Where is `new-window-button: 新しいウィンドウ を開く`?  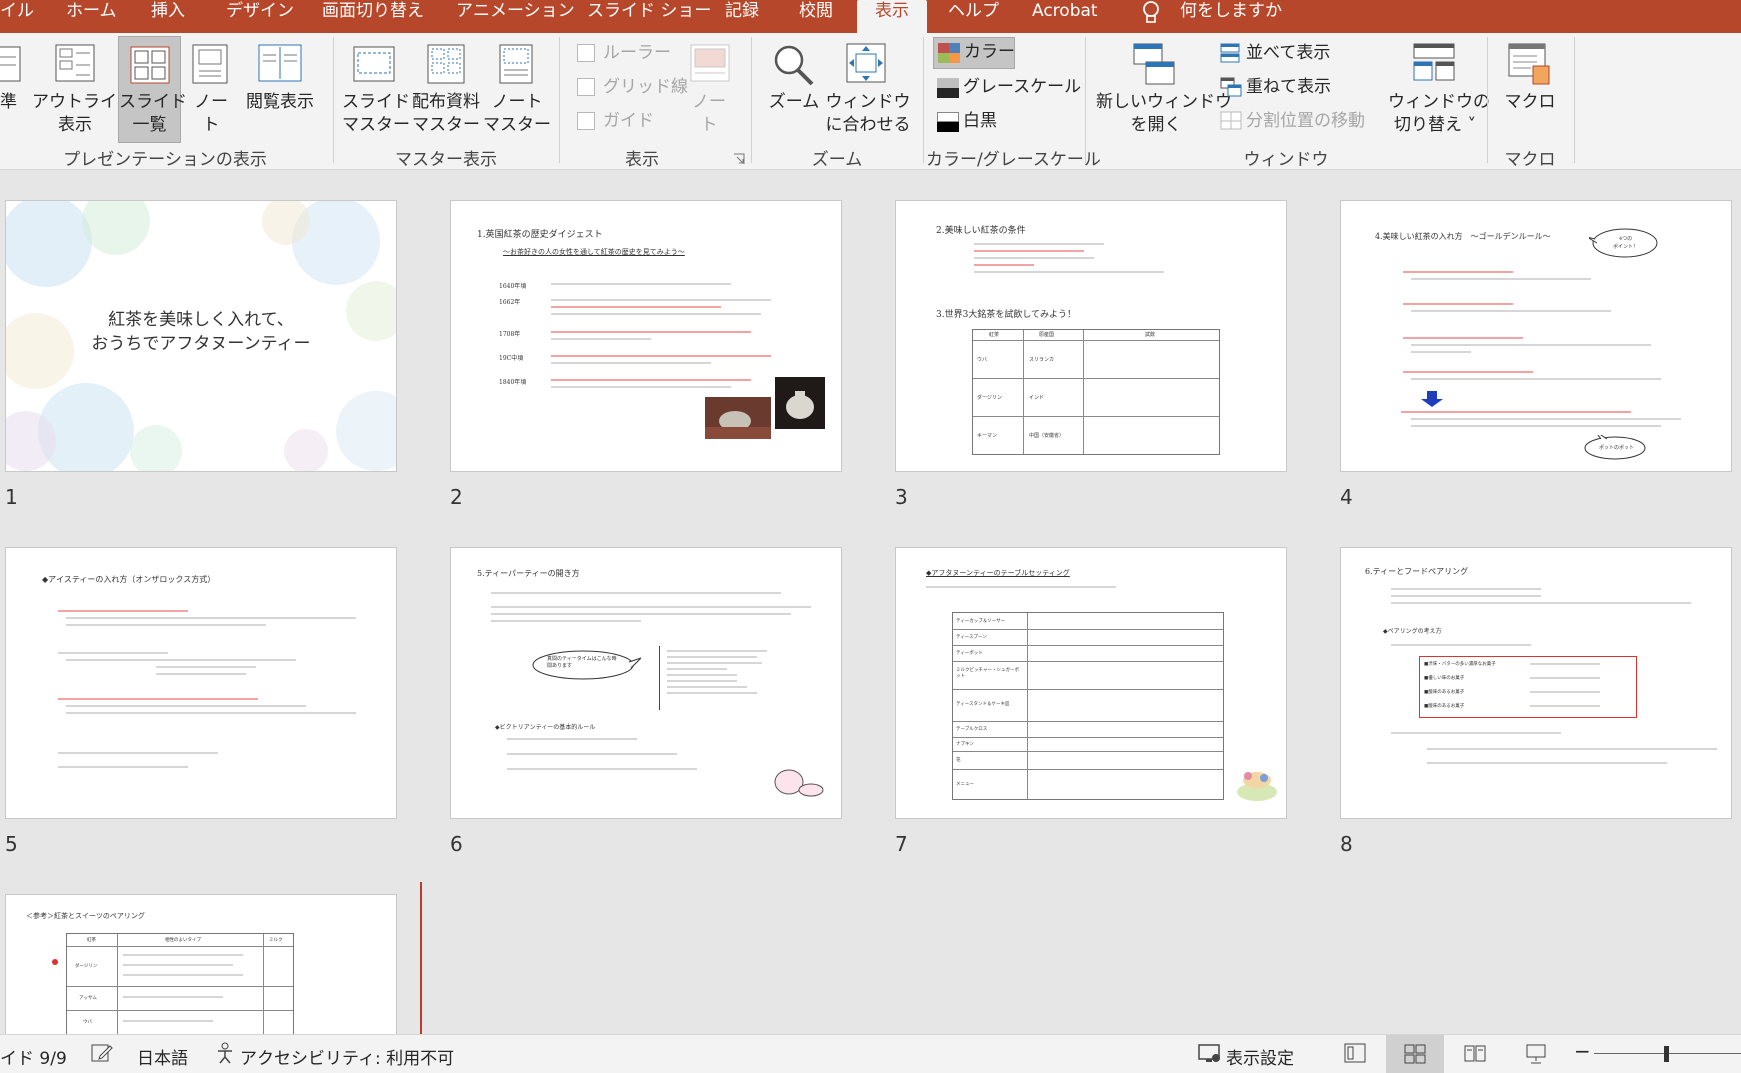
new-window-button: 新しいウィンドウ を開く is located at coordinates (1164, 114).